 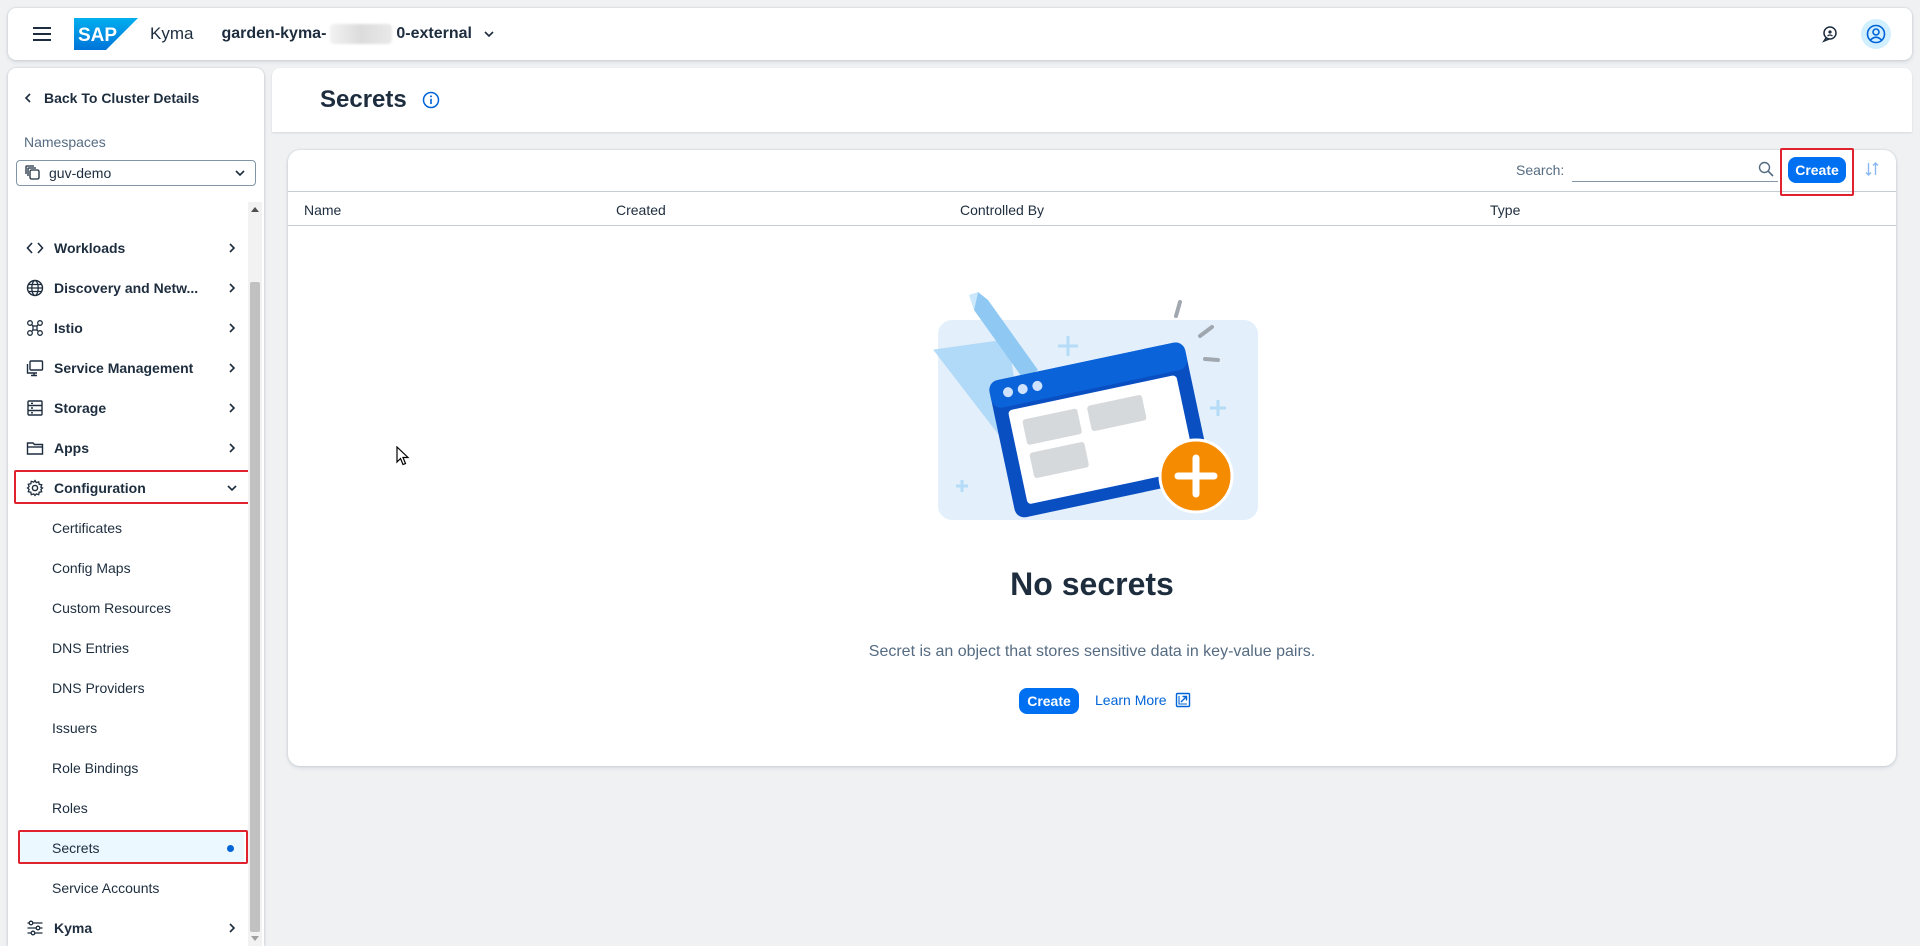 I want to click on sub-item-dns-entries: DNS Entries, so click(x=132, y=648).